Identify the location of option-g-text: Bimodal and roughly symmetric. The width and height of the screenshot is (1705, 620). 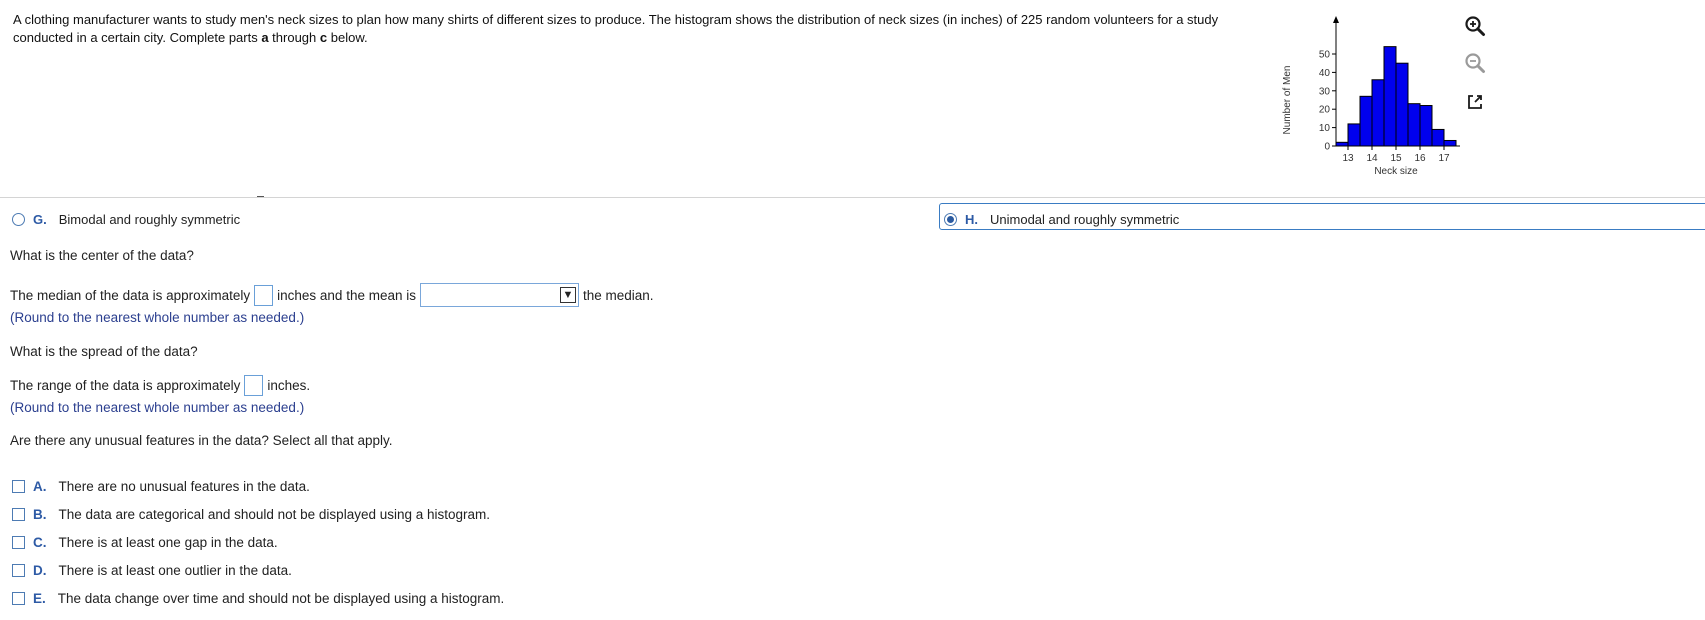
(149, 219).